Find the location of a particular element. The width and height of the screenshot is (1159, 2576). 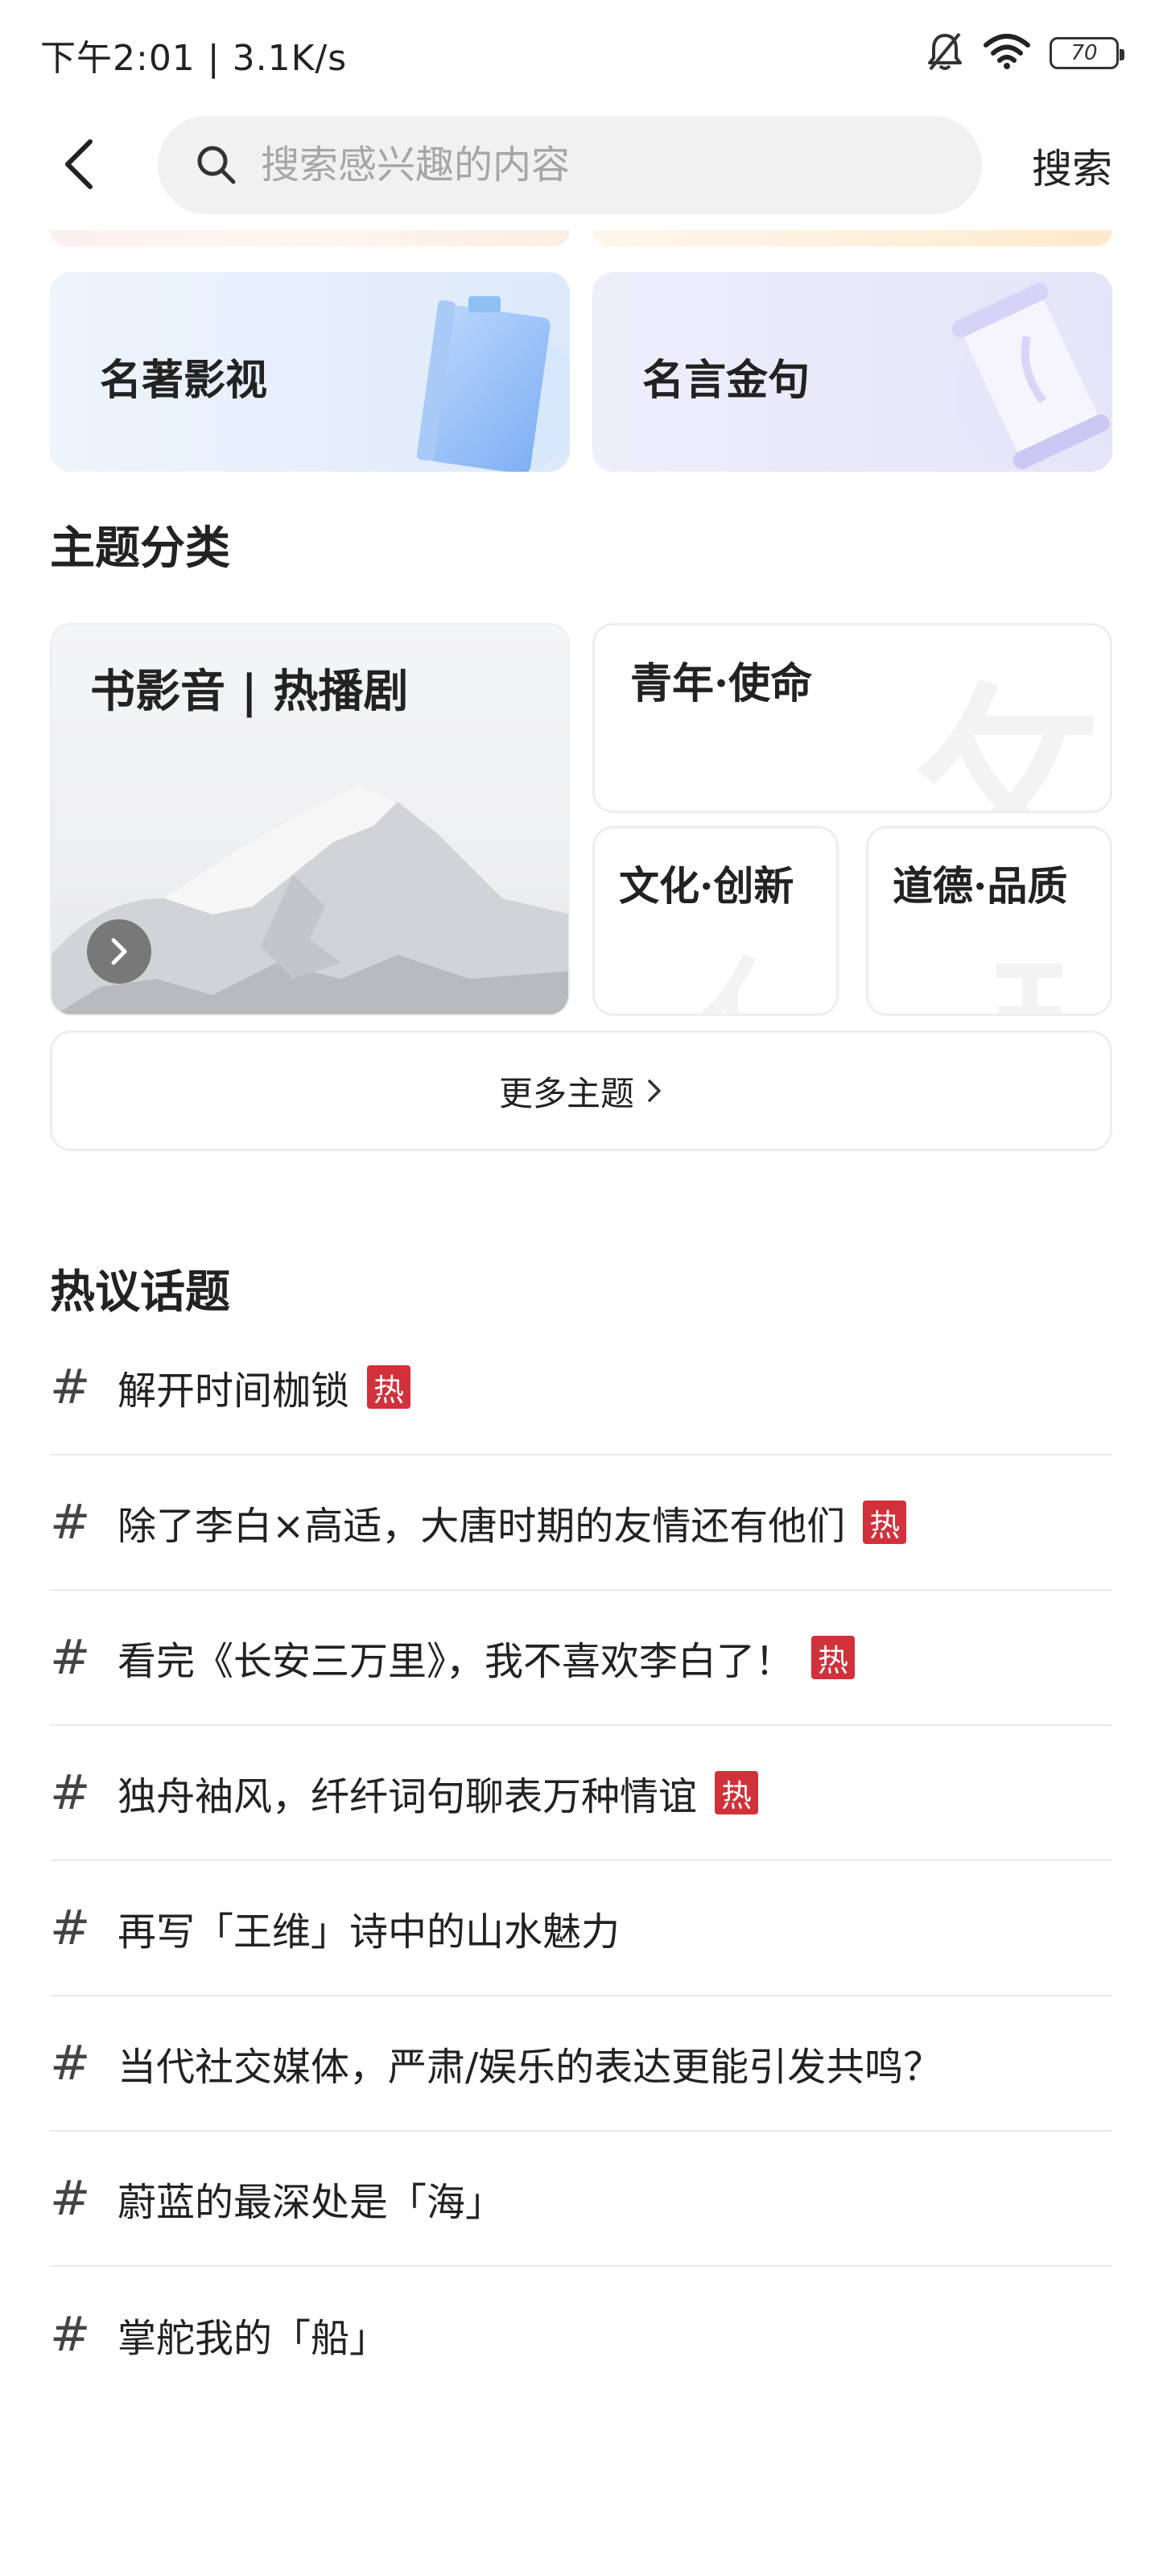

status-bar: 下午2:01 | 3.1K/s 70 is located at coordinates (579, 53).